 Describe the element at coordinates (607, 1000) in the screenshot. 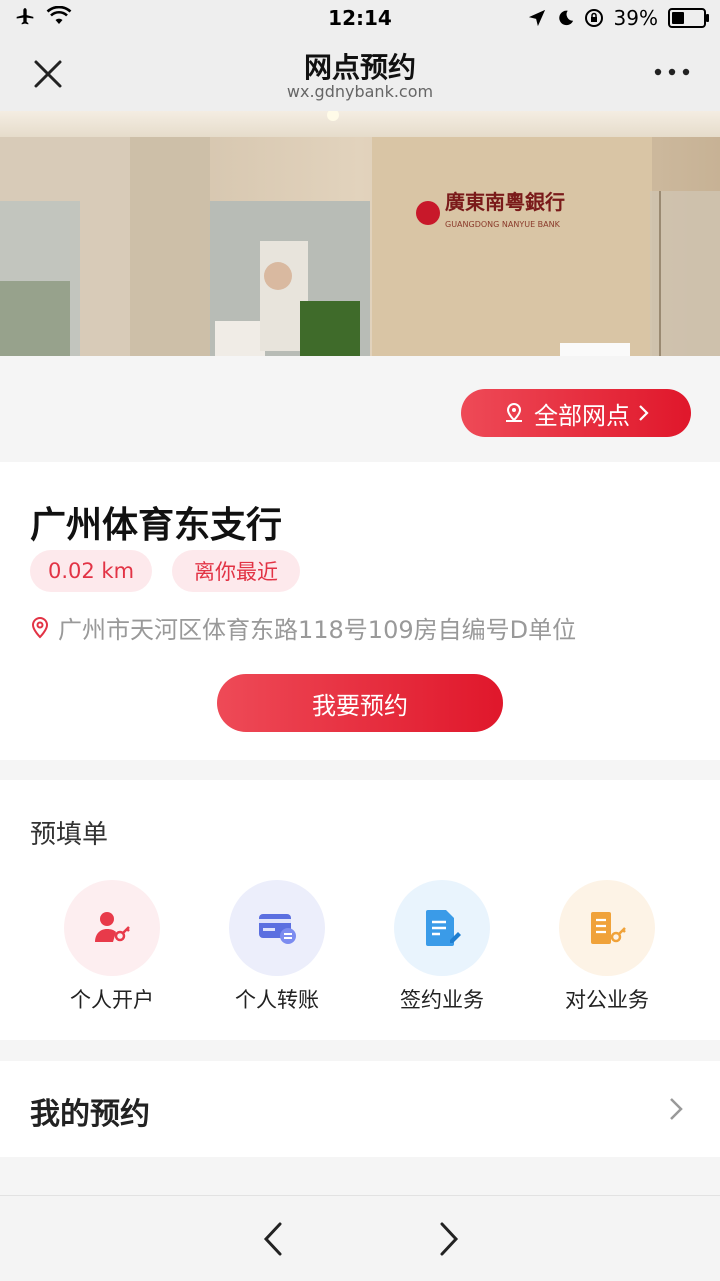

I see `service-label: 对公业务` at that location.